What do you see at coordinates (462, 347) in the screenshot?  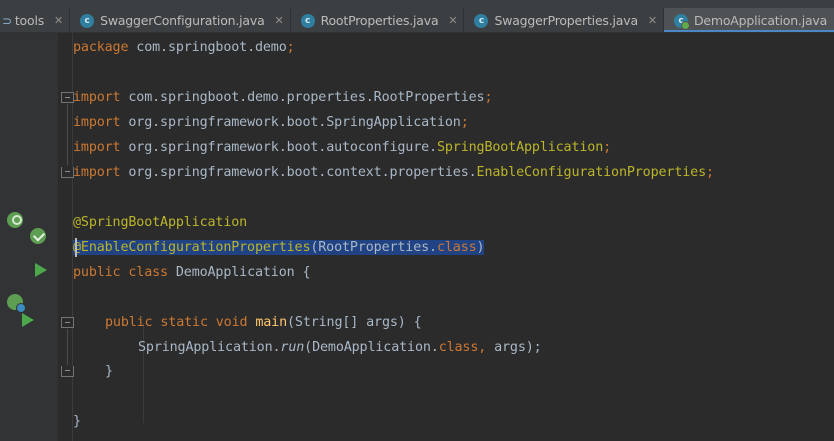 I see `keyword: class,` at bounding box center [462, 347].